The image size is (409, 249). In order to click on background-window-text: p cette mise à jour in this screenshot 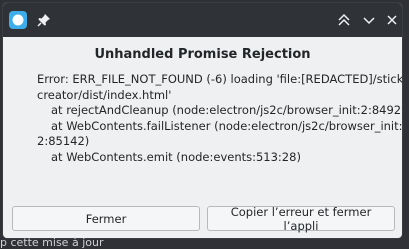, I will do `click(52, 242)`.